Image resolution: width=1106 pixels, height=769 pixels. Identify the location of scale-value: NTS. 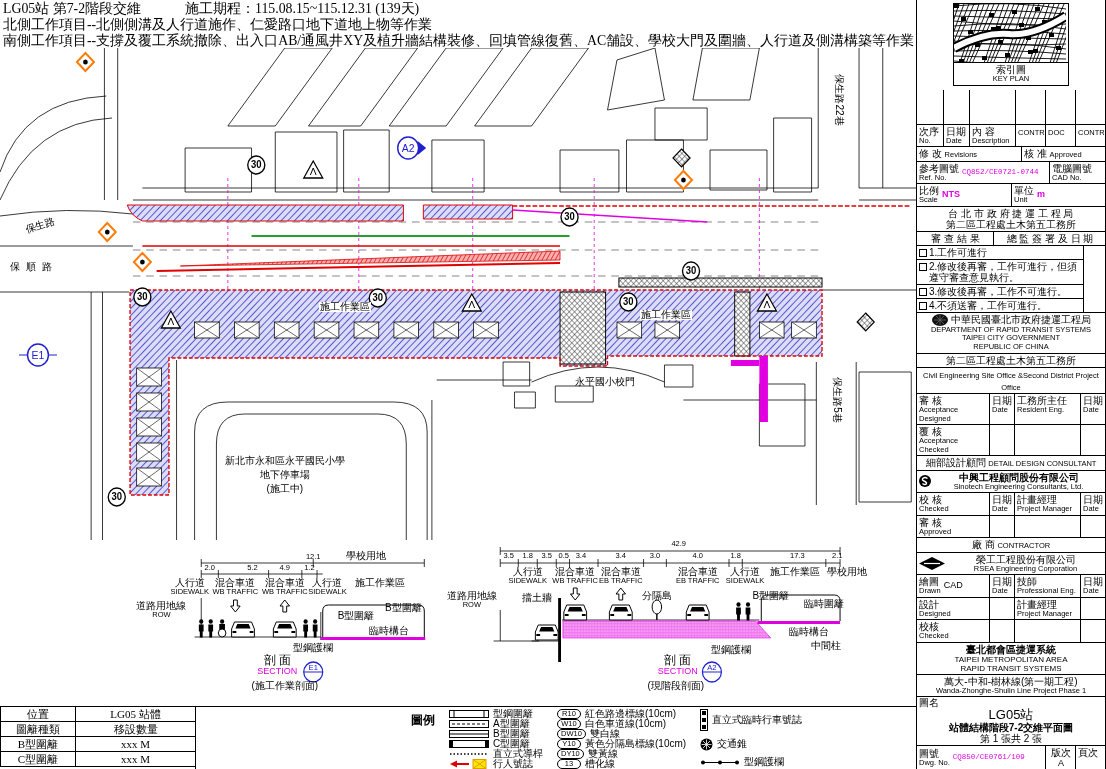
(951, 195).